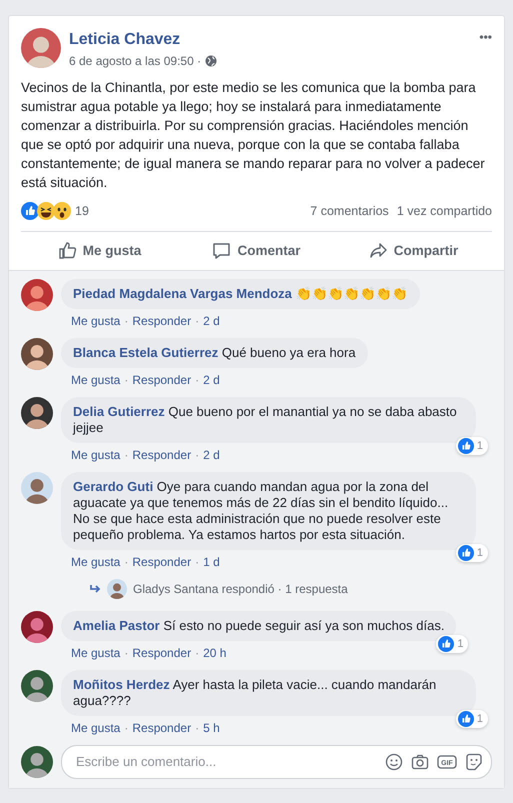 This screenshot has height=803, width=513. Describe the element at coordinates (394, 762) in the screenshot. I see `emoji-icon` at that location.